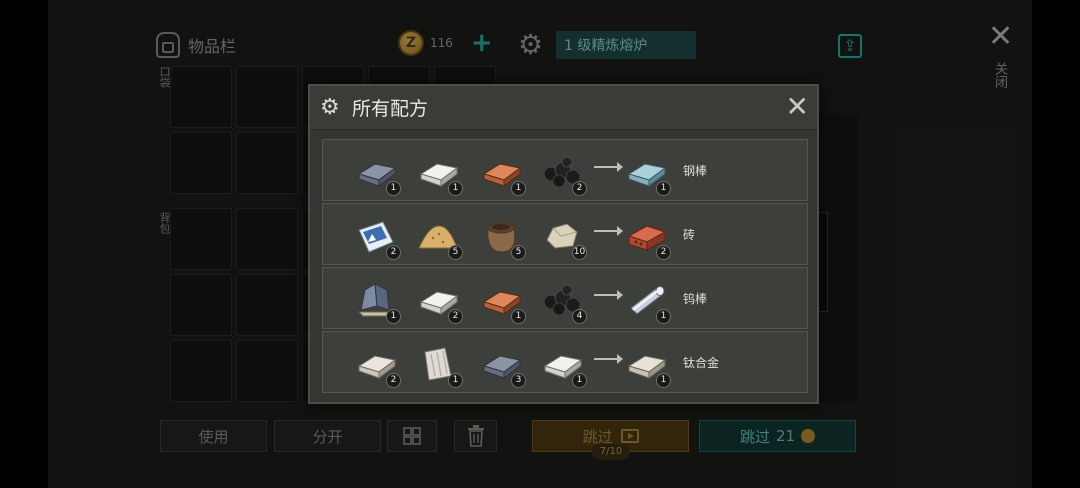 This screenshot has height=488, width=1080. I want to click on item-count-badge: 10, so click(579, 252).